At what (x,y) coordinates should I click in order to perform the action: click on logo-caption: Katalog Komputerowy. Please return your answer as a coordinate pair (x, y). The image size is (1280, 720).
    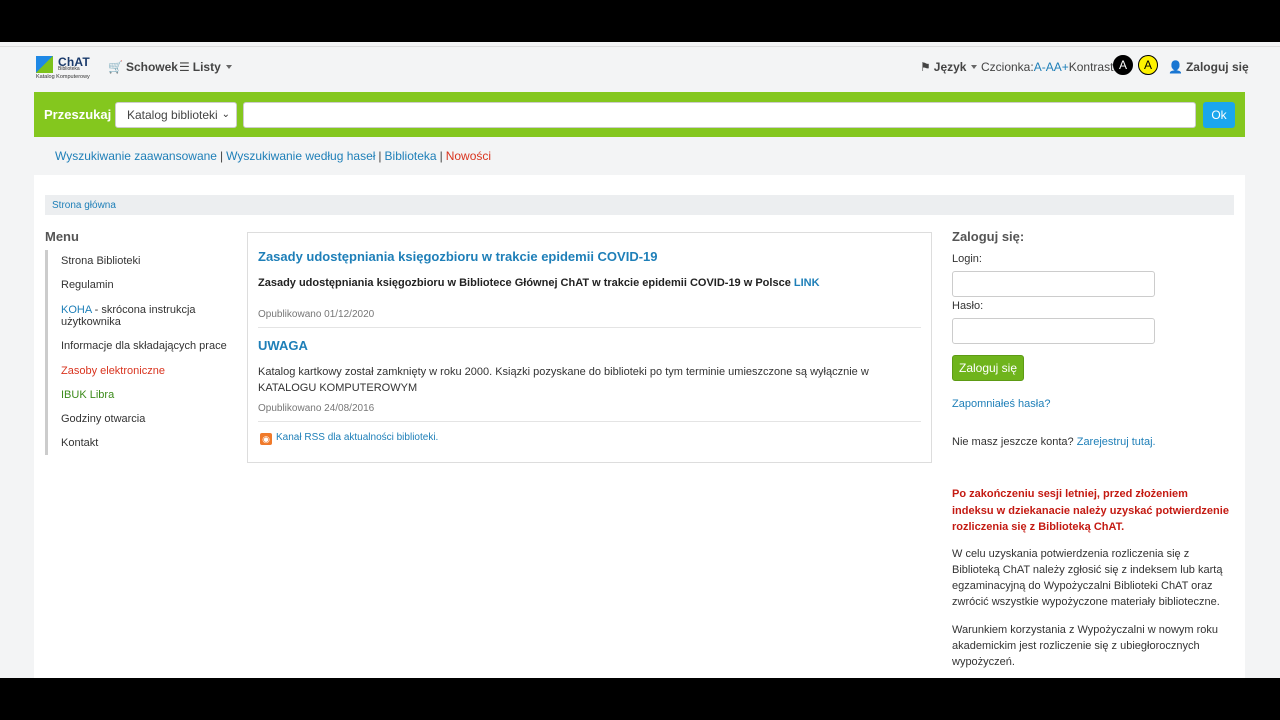
    Looking at the image, I should click on (63, 77).